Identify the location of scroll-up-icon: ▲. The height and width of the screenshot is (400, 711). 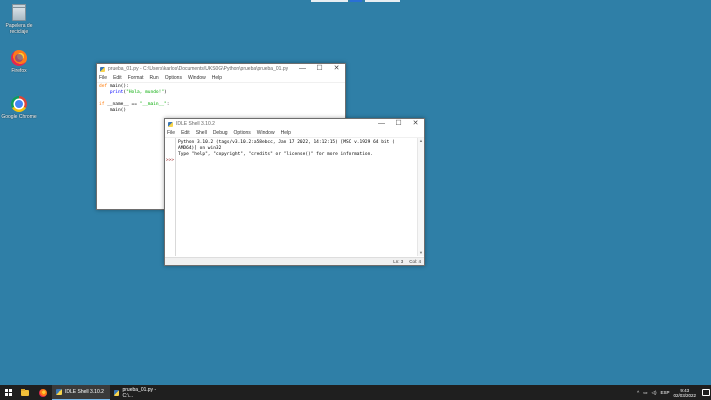
(421, 141).